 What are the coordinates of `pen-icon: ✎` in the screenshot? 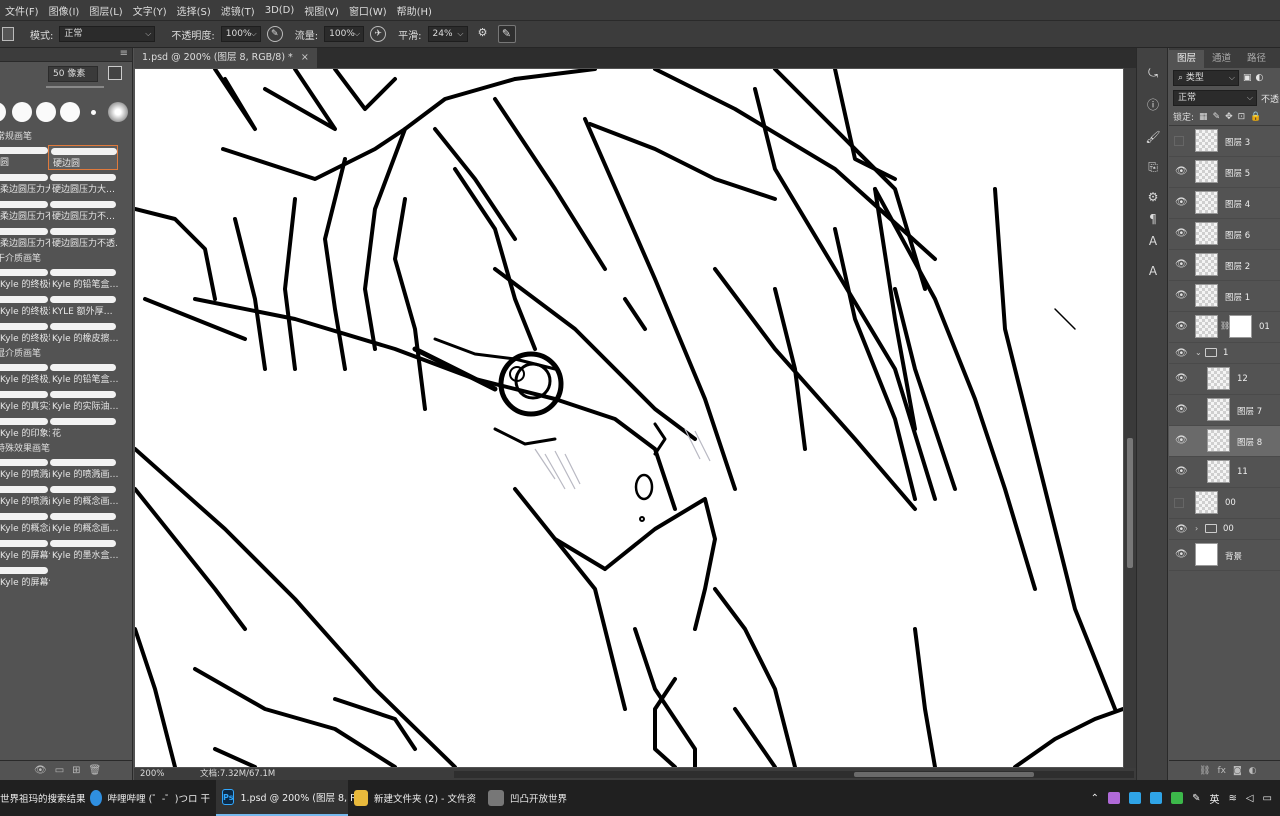 It's located at (1196, 798).